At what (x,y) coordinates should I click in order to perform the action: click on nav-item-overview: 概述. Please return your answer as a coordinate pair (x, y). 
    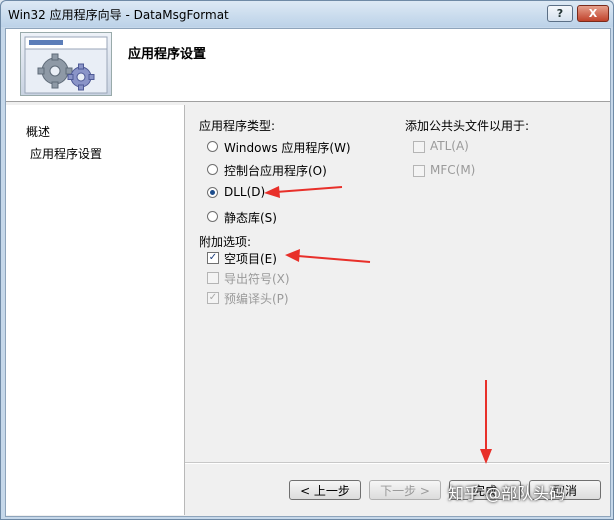
    Looking at the image, I should click on (38, 131).